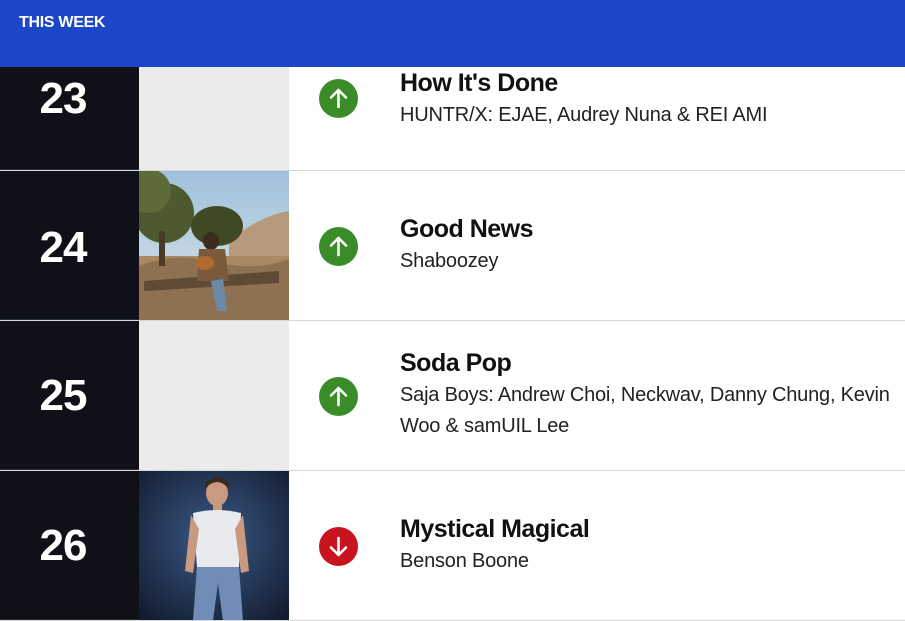  What do you see at coordinates (647, 115) in the screenshot?
I see `artist-name: HUNTR/X: EJAE, Audrey Nuna & REI AMI` at bounding box center [647, 115].